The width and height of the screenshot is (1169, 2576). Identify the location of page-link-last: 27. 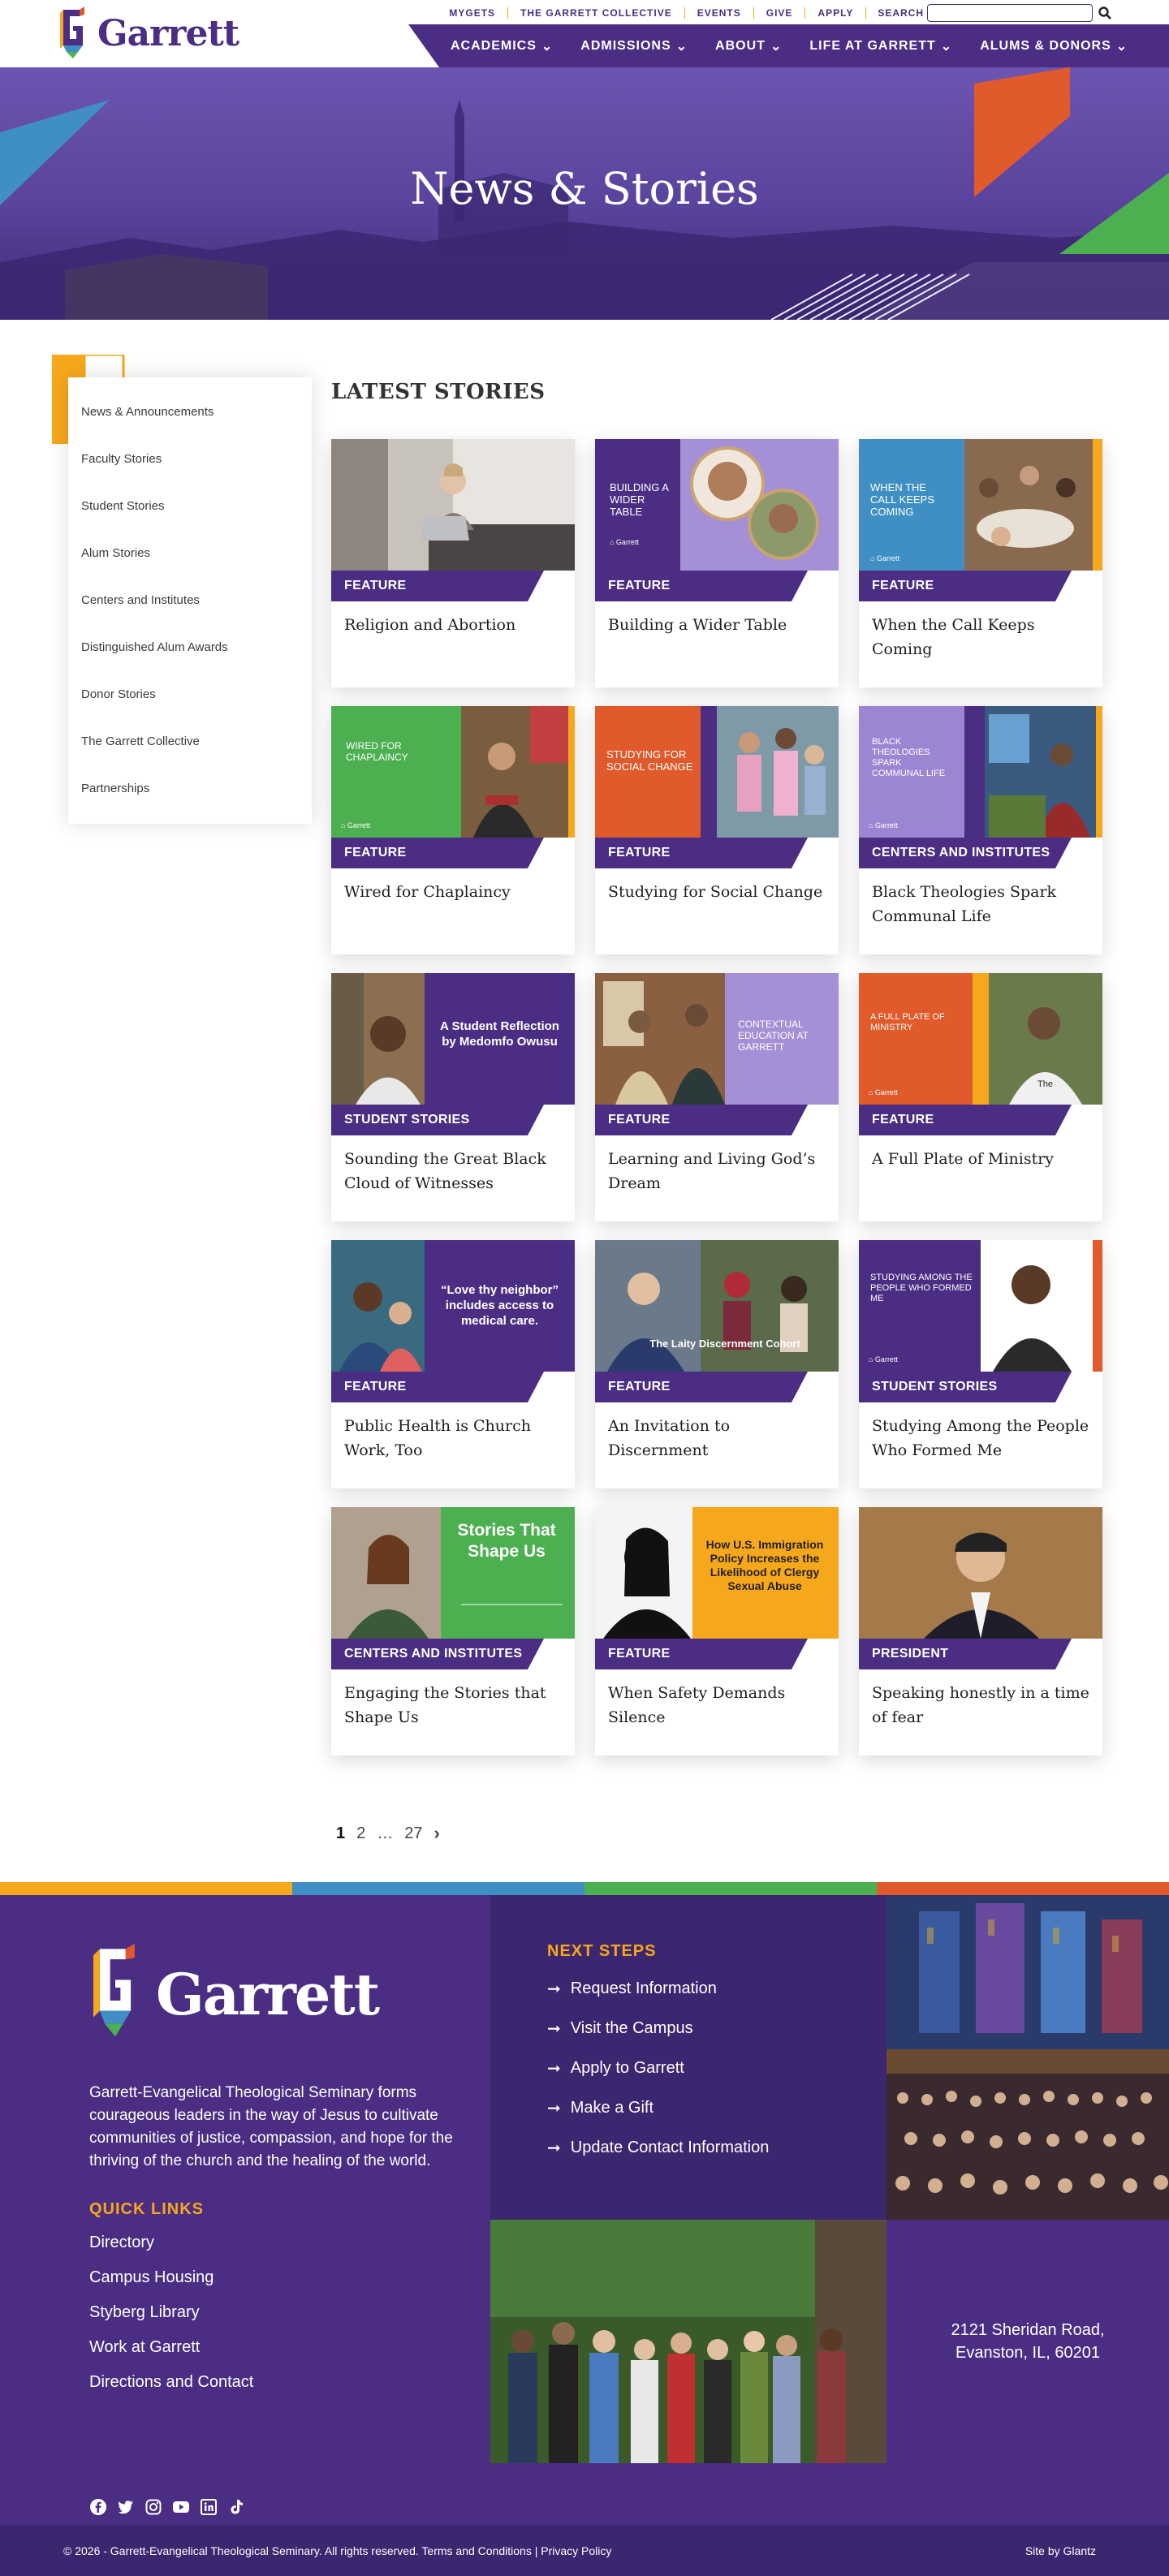
(413, 1834).